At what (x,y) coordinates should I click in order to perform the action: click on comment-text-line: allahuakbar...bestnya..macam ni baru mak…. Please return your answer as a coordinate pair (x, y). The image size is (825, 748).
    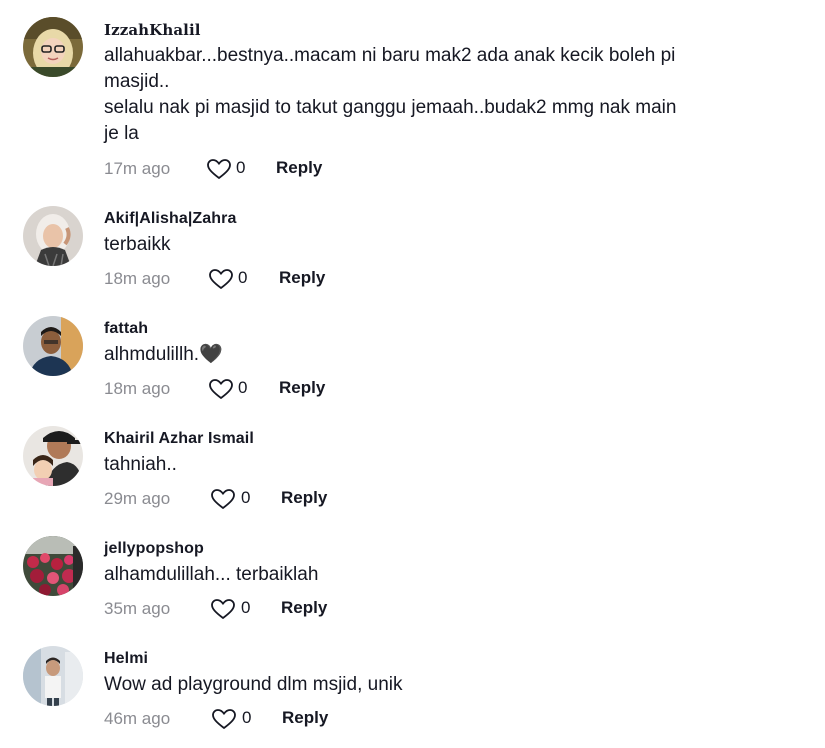
    Looking at the image, I should click on (390, 55).